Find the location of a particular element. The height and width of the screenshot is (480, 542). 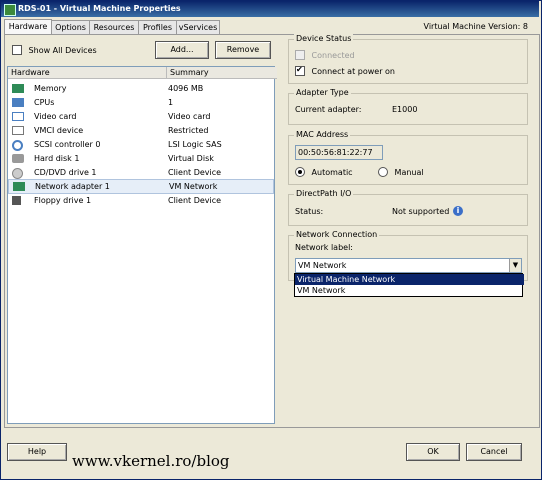

current-adapter-value: E1000 is located at coordinates (405, 109).